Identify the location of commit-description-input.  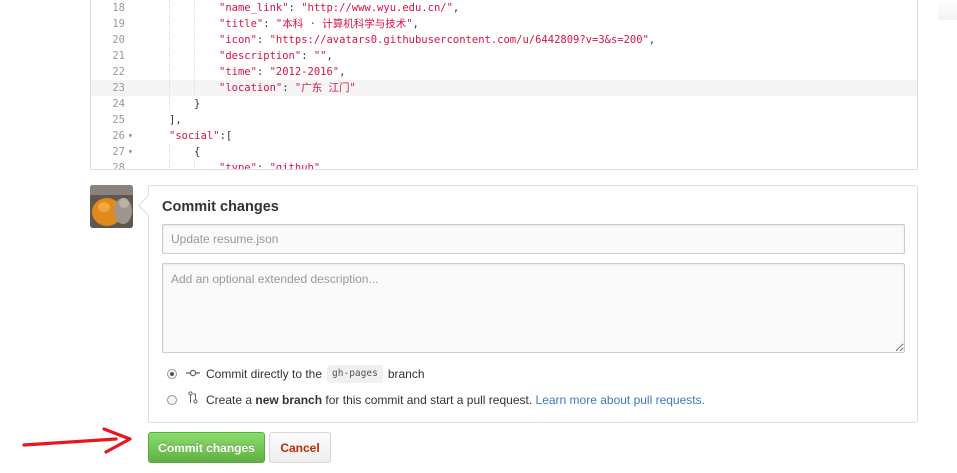
(533, 308).